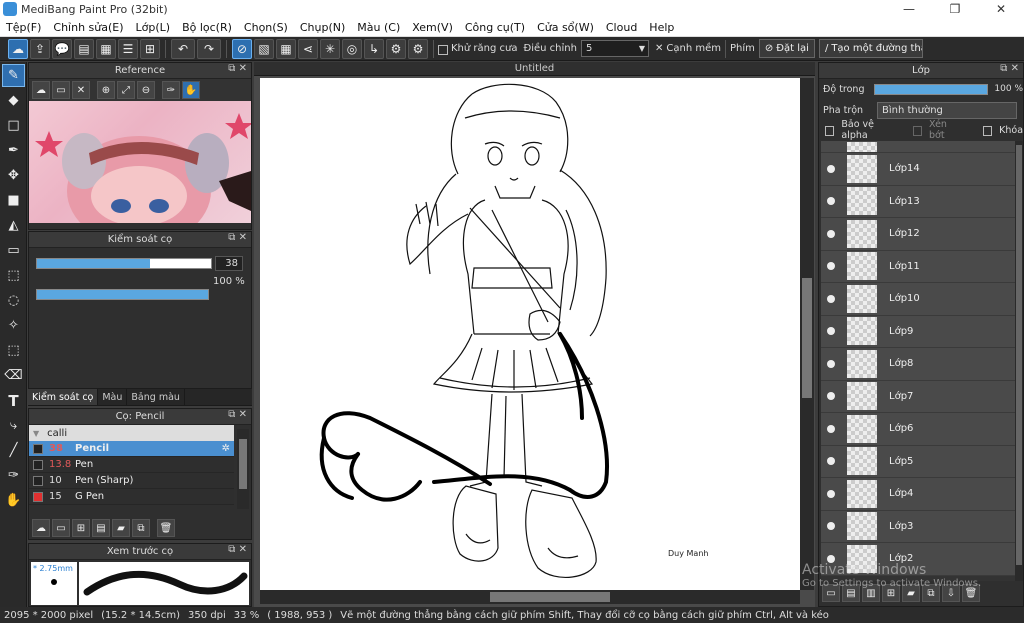  Describe the element at coordinates (13, 500) in the screenshot. I see `hand-tool-icon: ✋` at that location.